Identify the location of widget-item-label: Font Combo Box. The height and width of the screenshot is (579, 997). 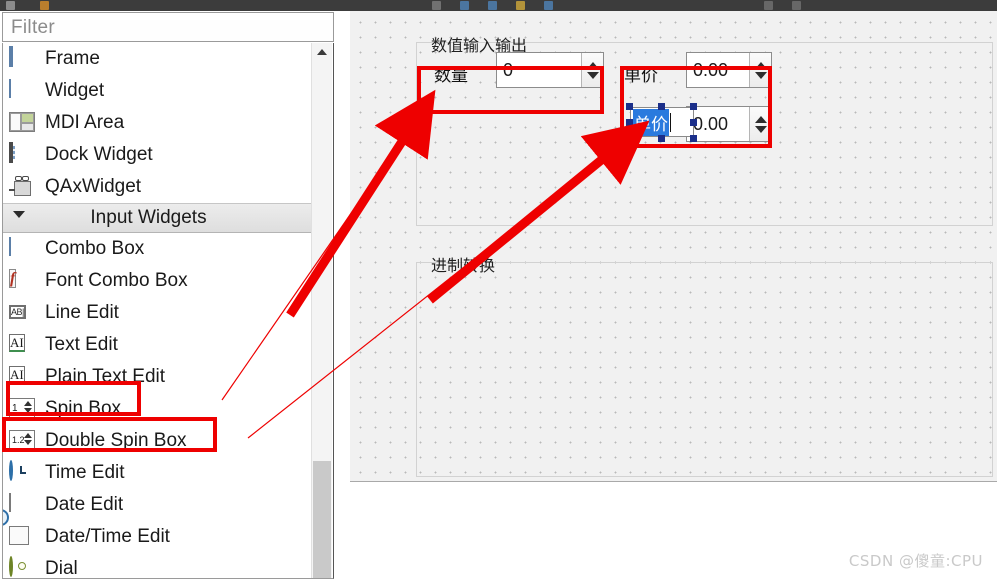
(116, 280).